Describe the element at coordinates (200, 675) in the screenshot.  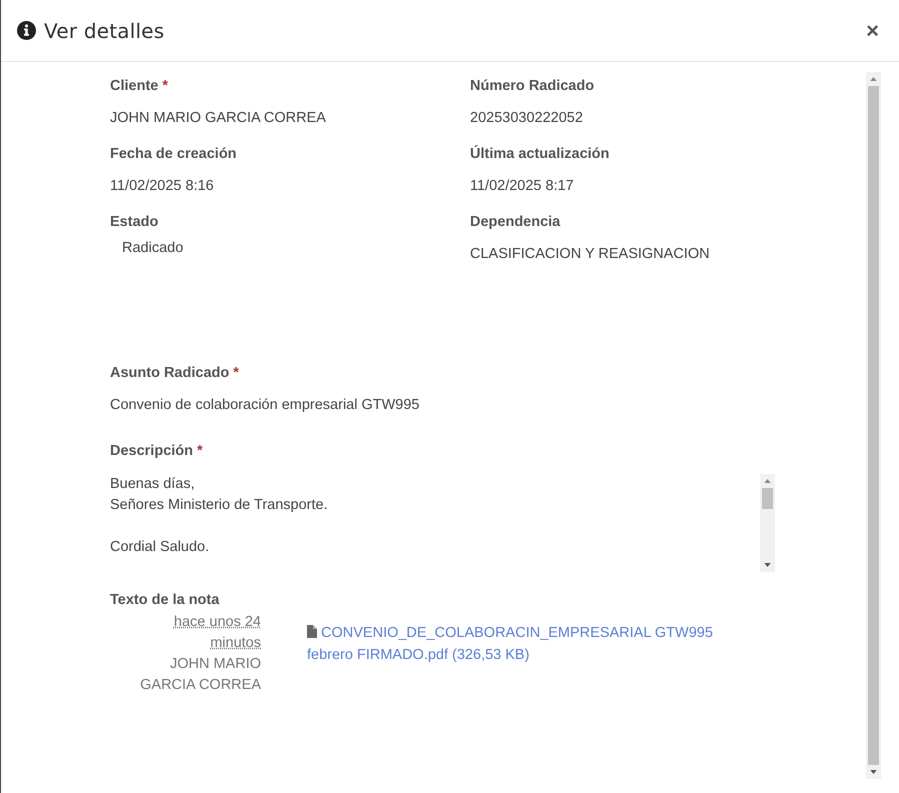
I see `note-author: JOHN MARIO GARCIA CORREA` at that location.